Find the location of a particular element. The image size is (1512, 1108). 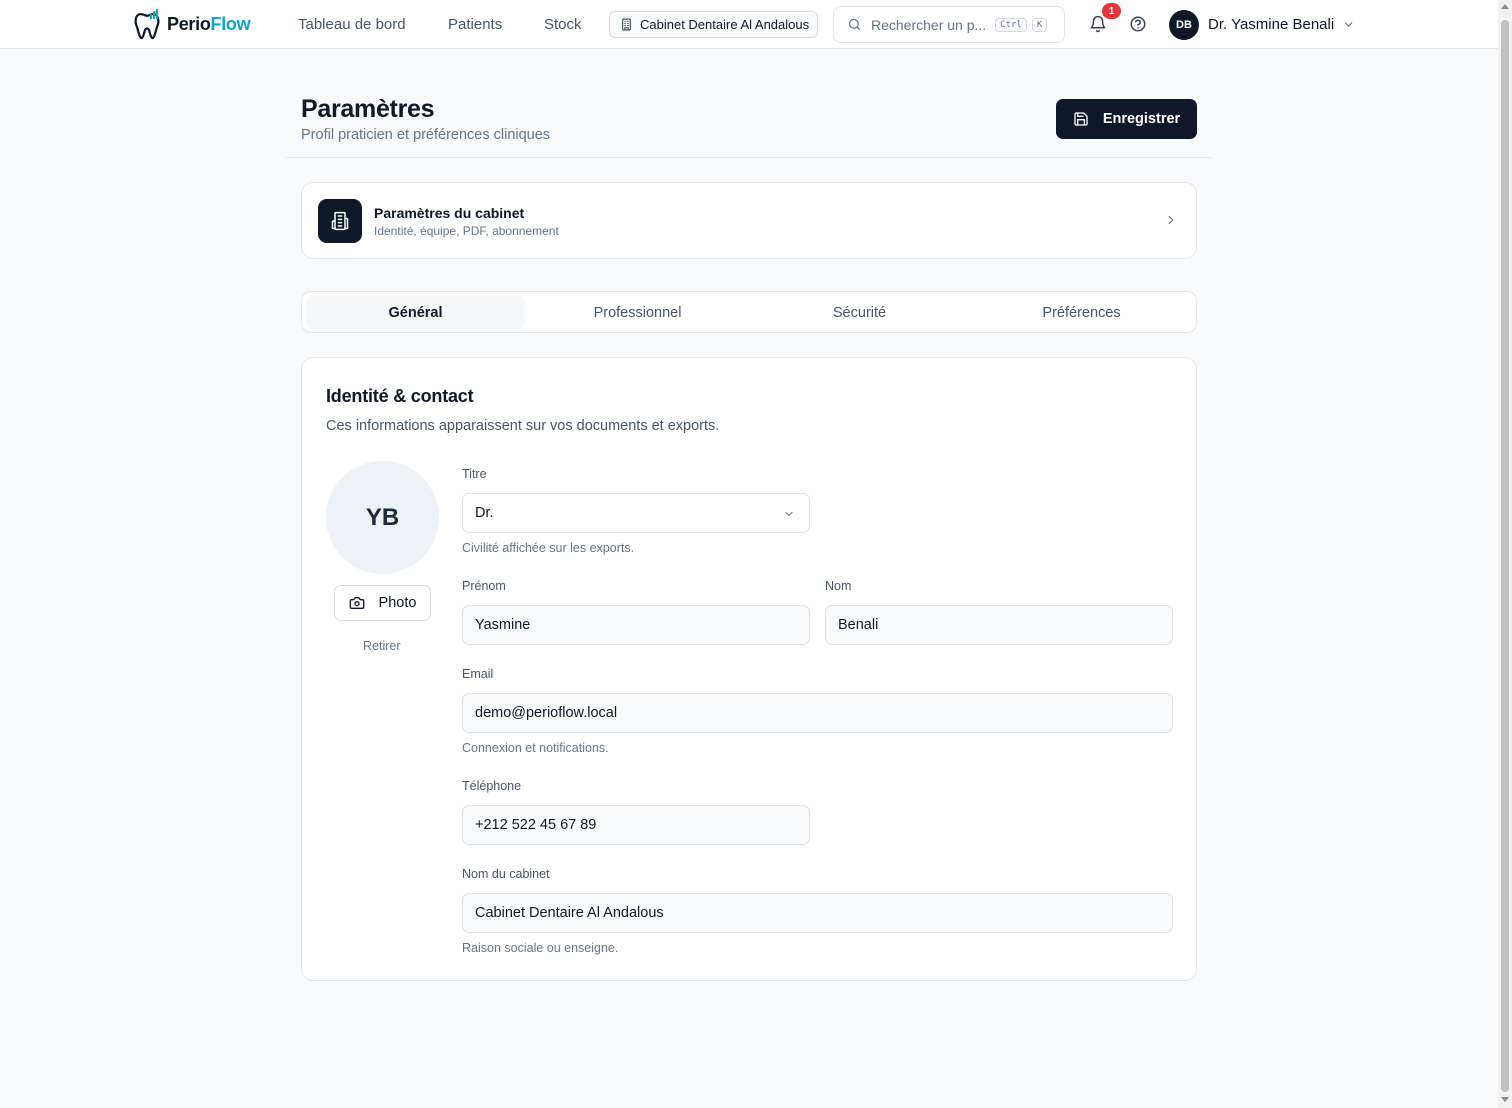

save-icon is located at coordinates (1081, 119).